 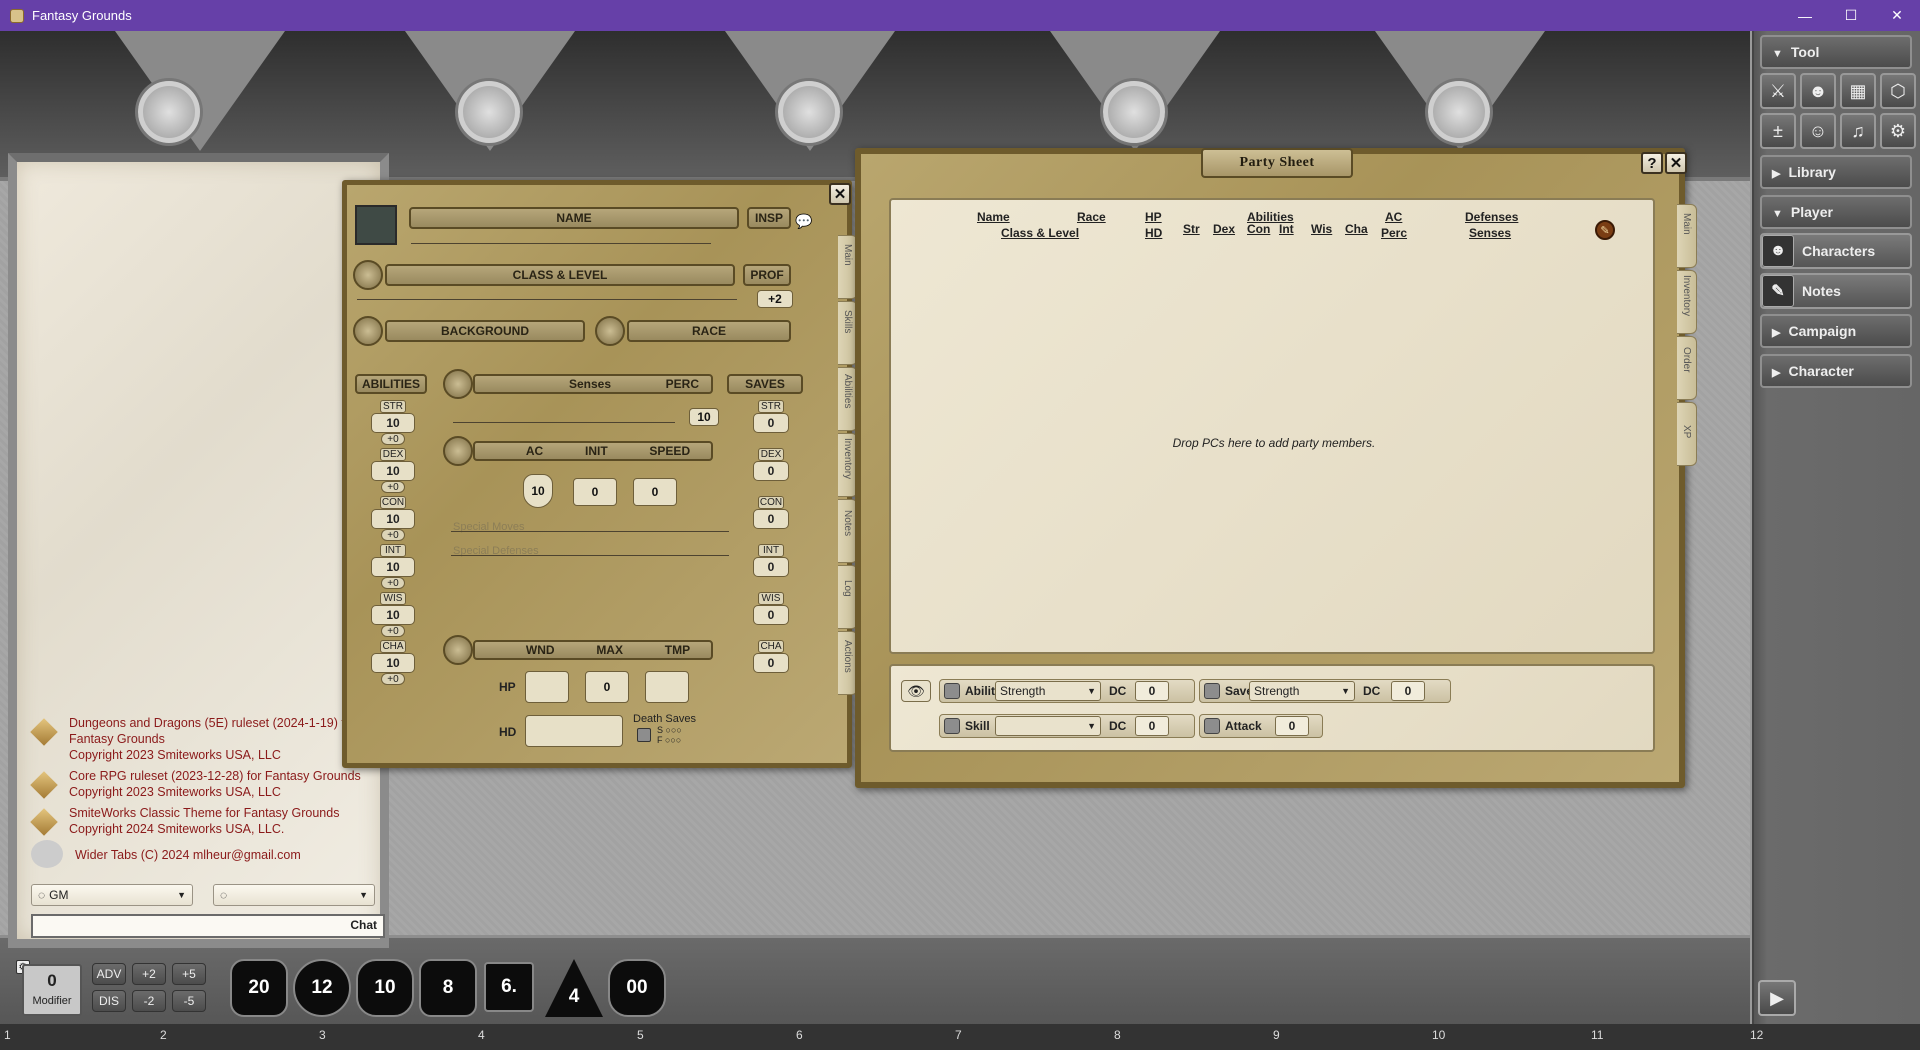 What do you see at coordinates (1836, 331) in the screenshot?
I see `sidebar-section-campaign: ▶ Campaign` at bounding box center [1836, 331].